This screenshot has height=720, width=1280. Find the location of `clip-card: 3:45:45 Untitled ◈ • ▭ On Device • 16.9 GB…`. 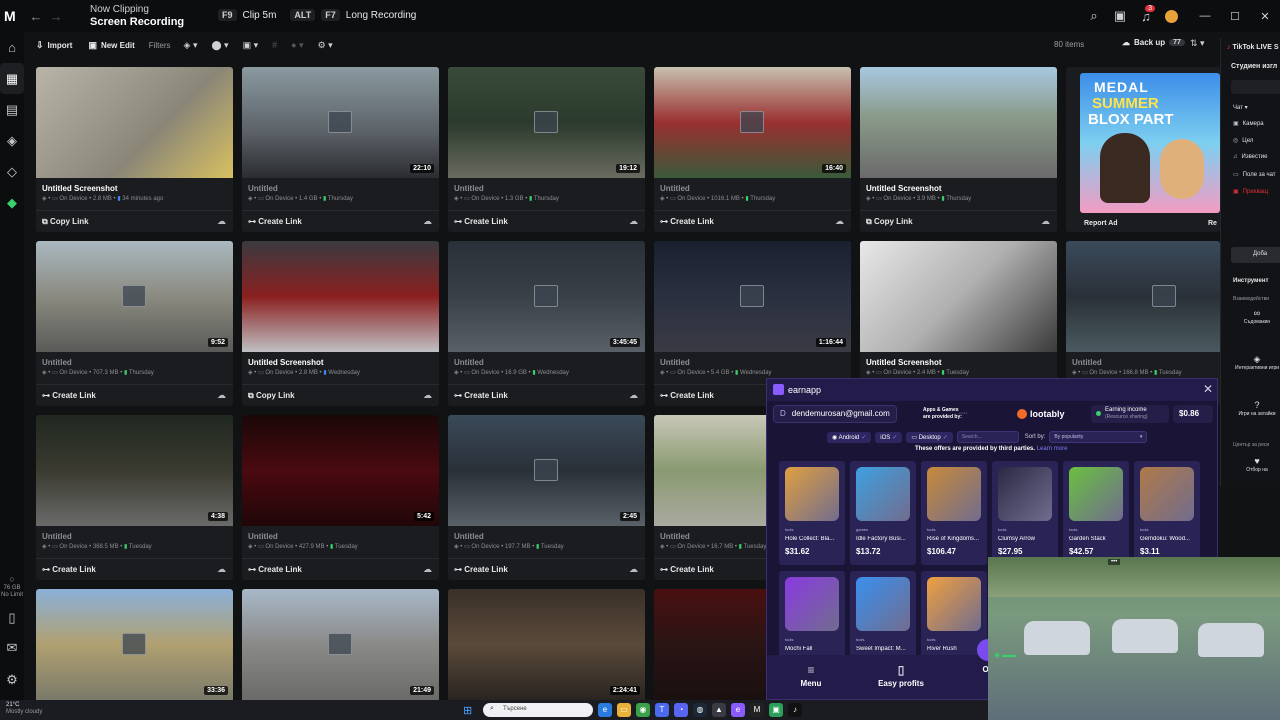

clip-card: 3:45:45 Untitled ◈ • ▭ On Device • 16.9 GB… is located at coordinates (546, 323).